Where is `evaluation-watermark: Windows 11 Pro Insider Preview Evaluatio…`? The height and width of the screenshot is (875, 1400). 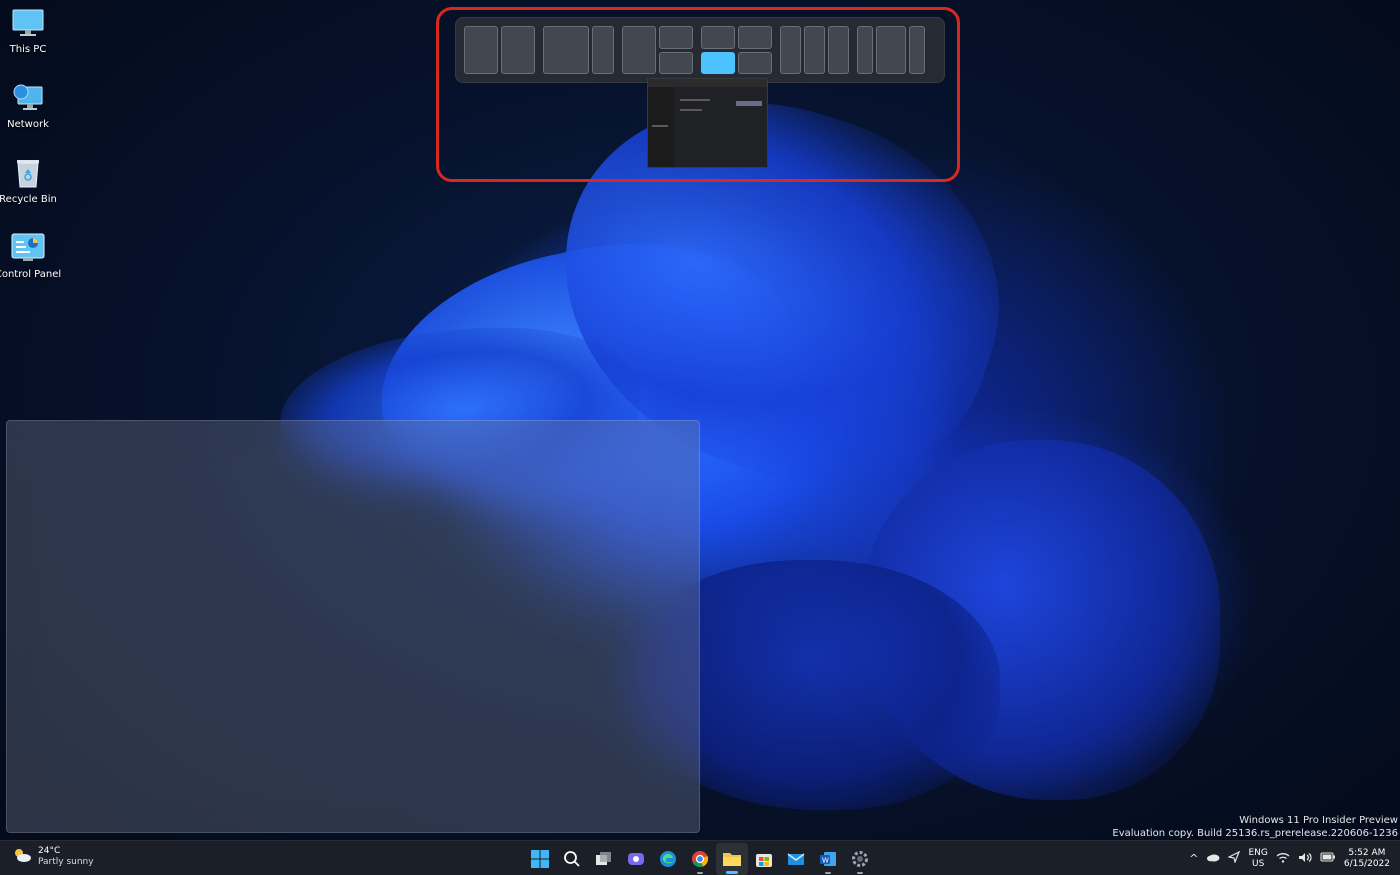 evaluation-watermark: Windows 11 Pro Insider Preview Evaluatio… is located at coordinates (1255, 827).